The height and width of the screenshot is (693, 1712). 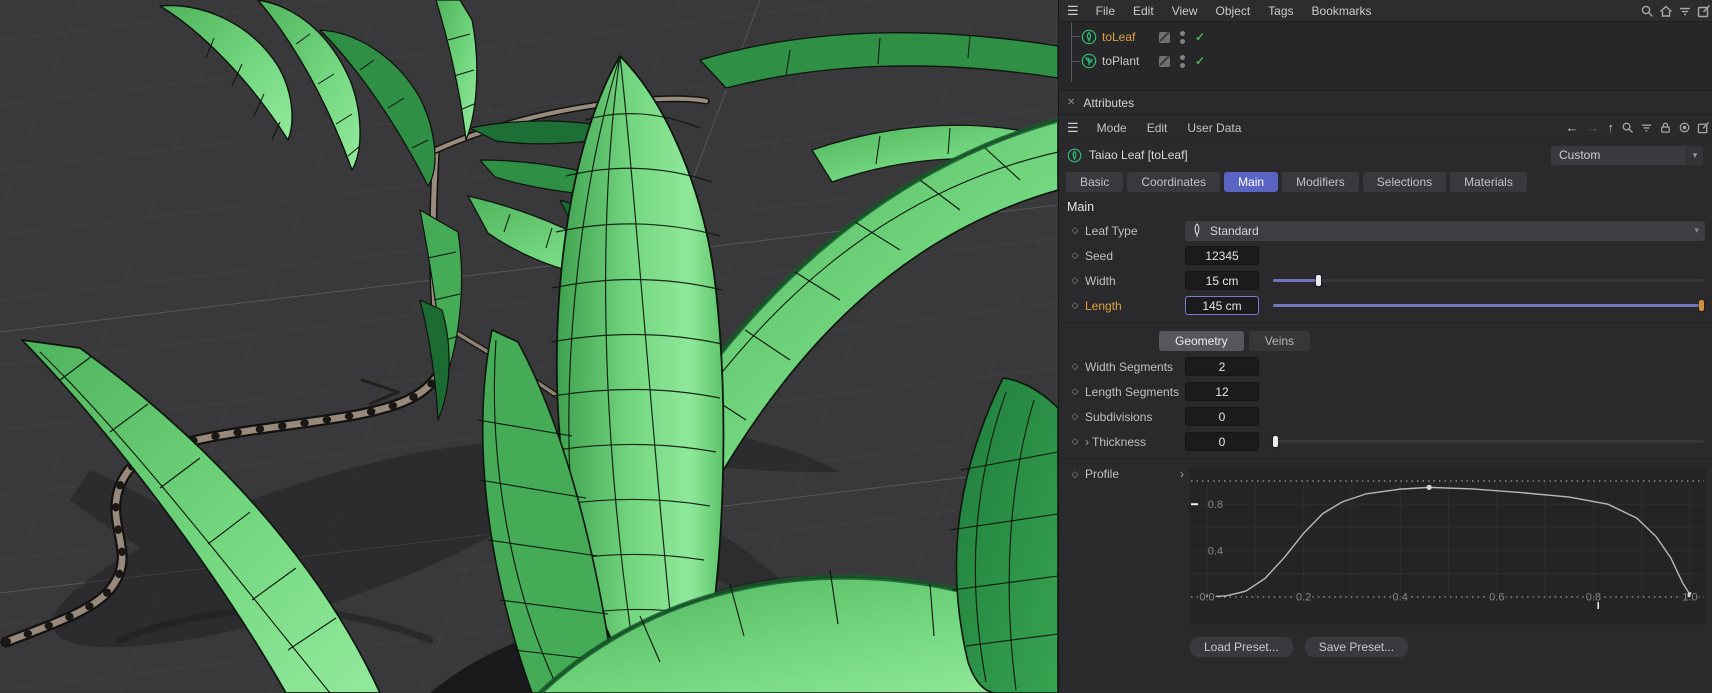 I want to click on thickness-input: 0, so click(x=1222, y=441).